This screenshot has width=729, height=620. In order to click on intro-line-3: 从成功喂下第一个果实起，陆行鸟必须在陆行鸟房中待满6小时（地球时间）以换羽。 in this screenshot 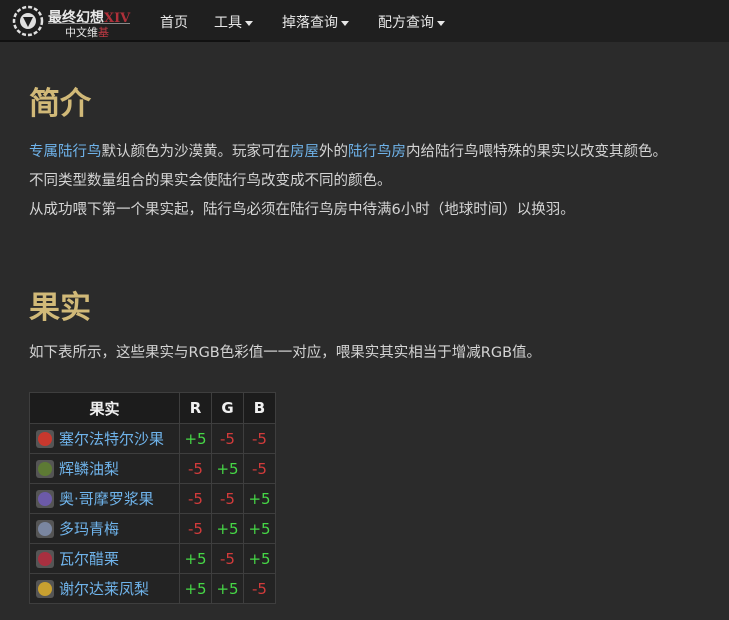, I will do `click(302, 210)`.